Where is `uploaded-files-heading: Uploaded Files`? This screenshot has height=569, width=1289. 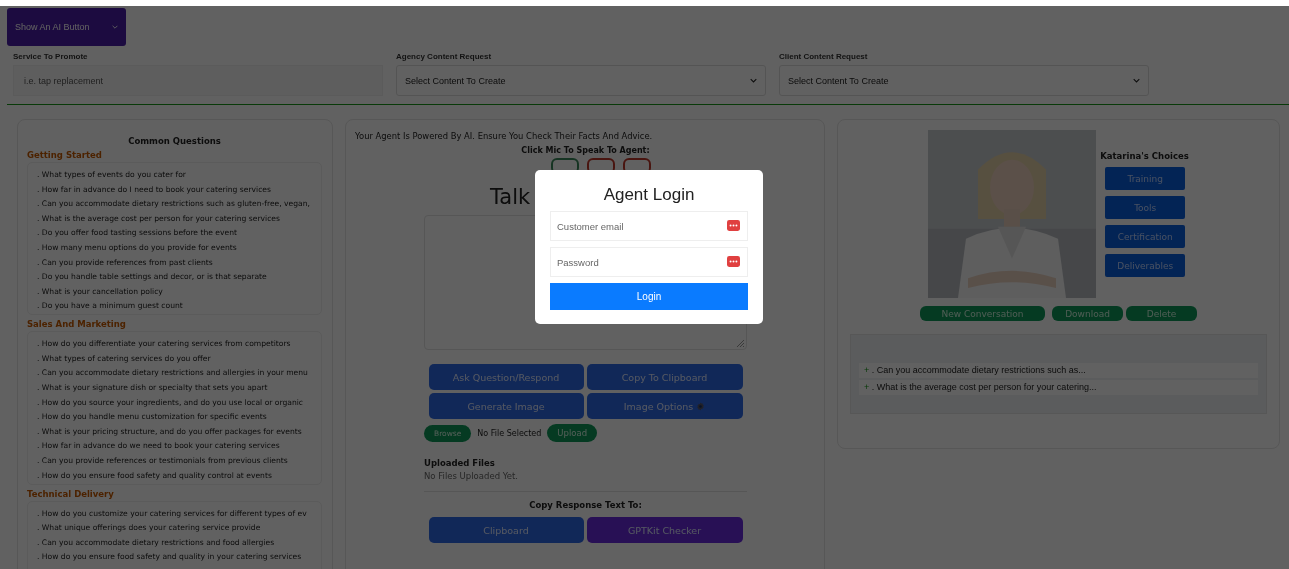 uploaded-files-heading: Uploaded Files is located at coordinates (460, 463).